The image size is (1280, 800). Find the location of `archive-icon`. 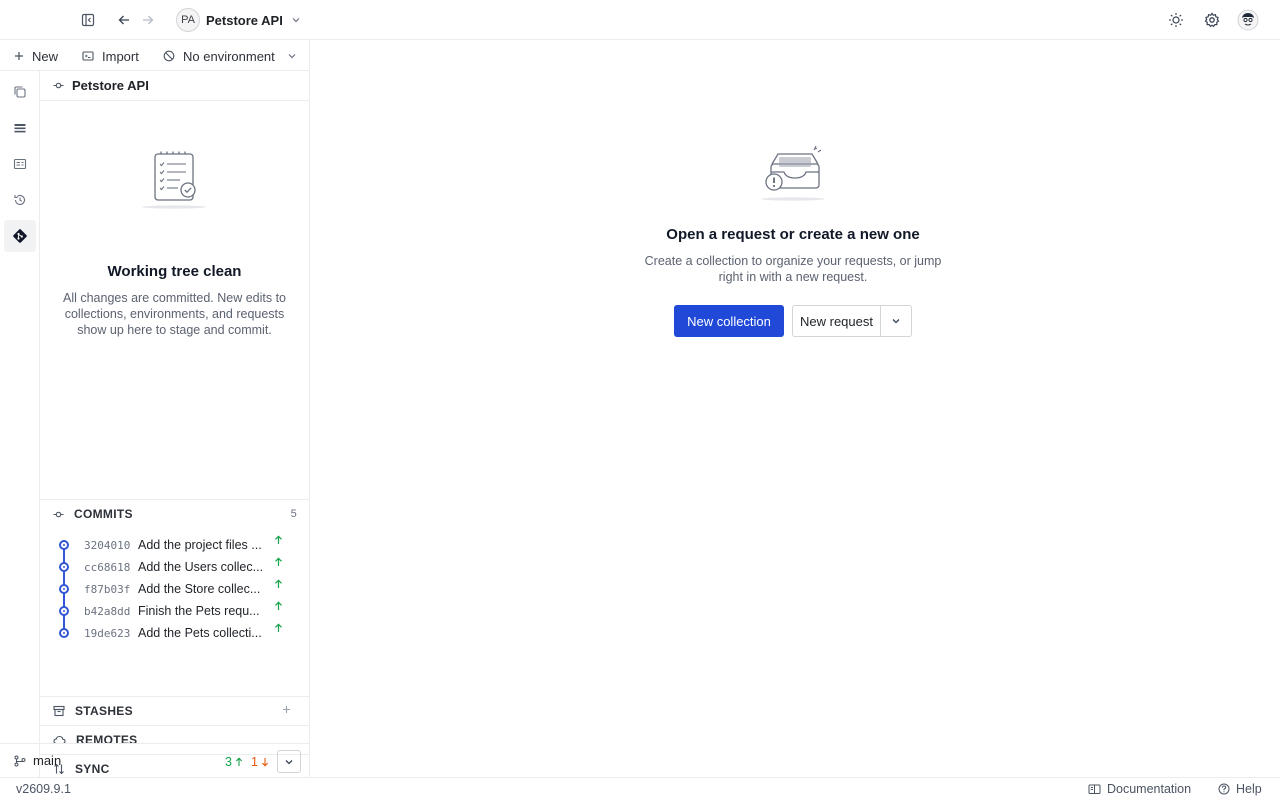

archive-icon is located at coordinates (59, 711).